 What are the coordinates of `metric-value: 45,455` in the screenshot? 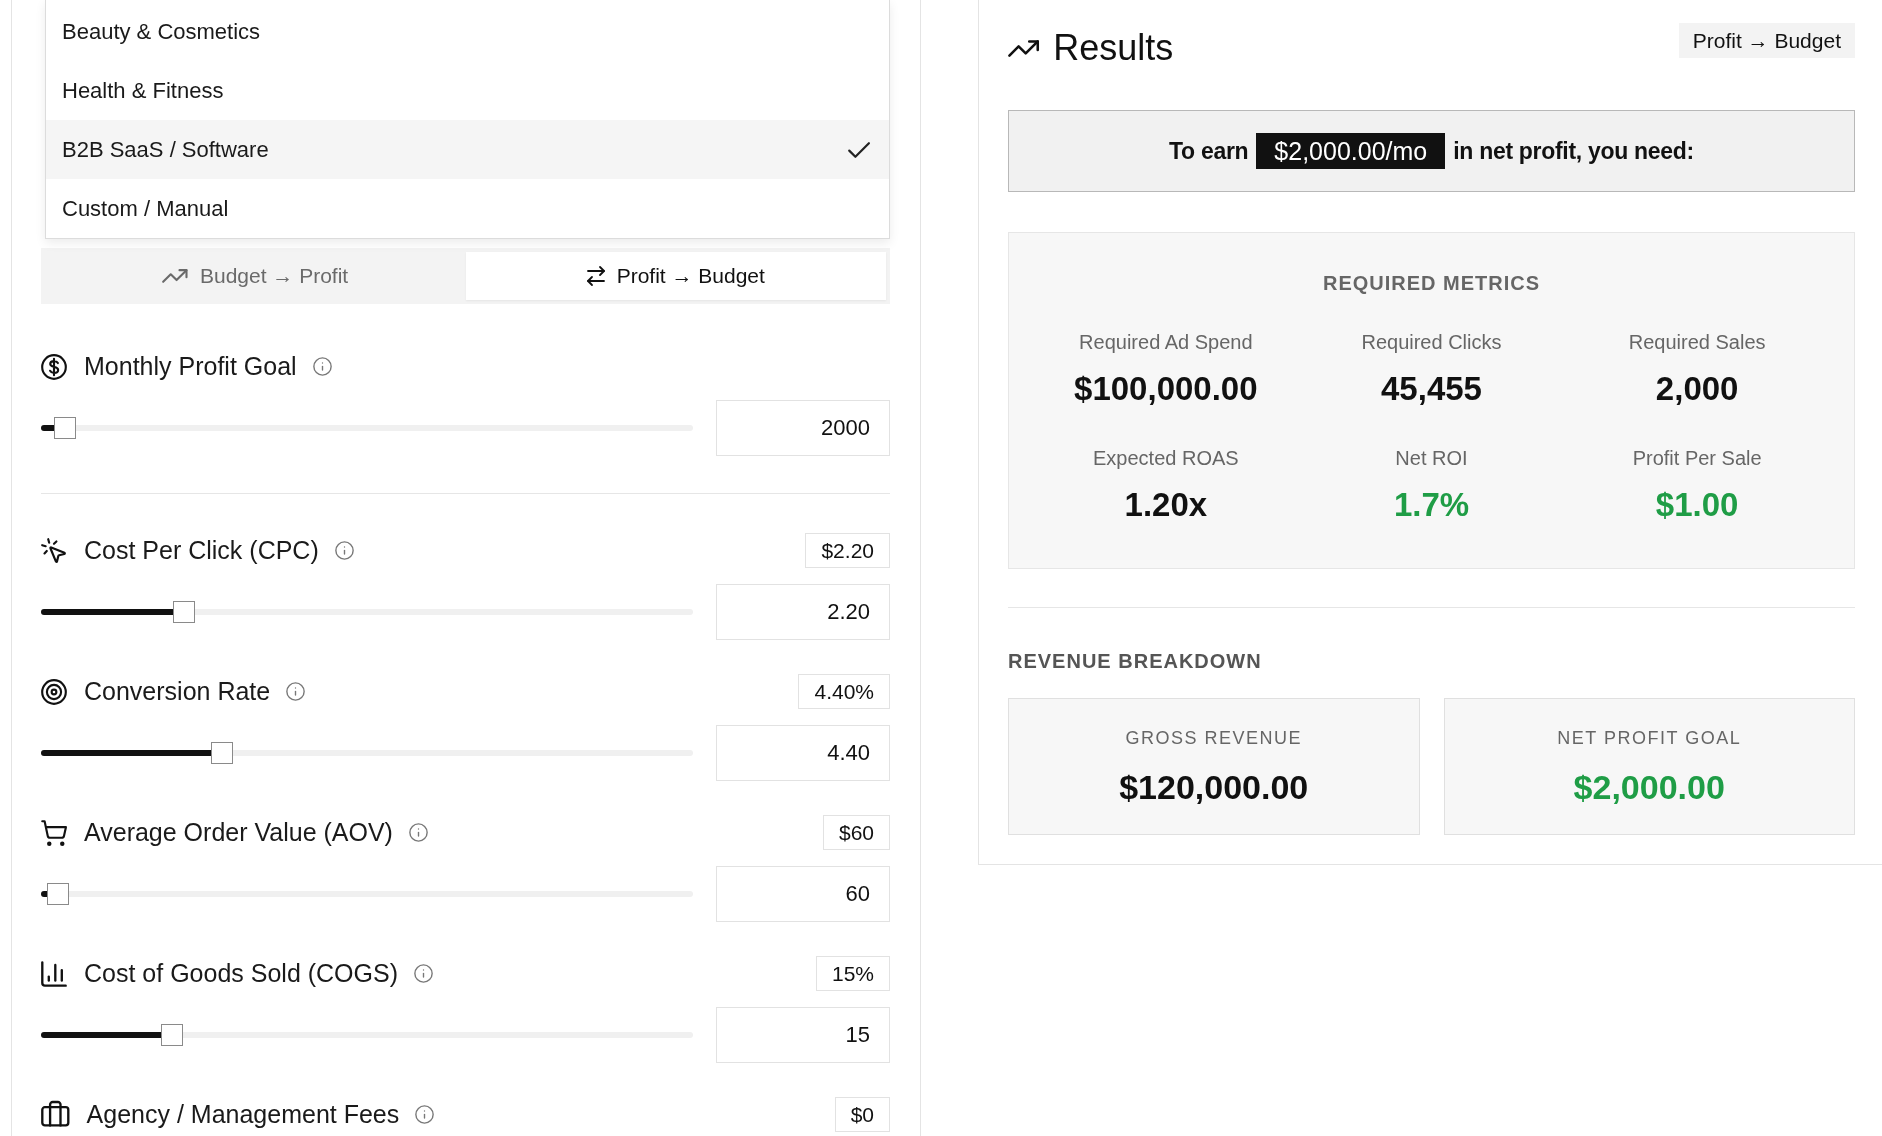 It's located at (1431, 389).